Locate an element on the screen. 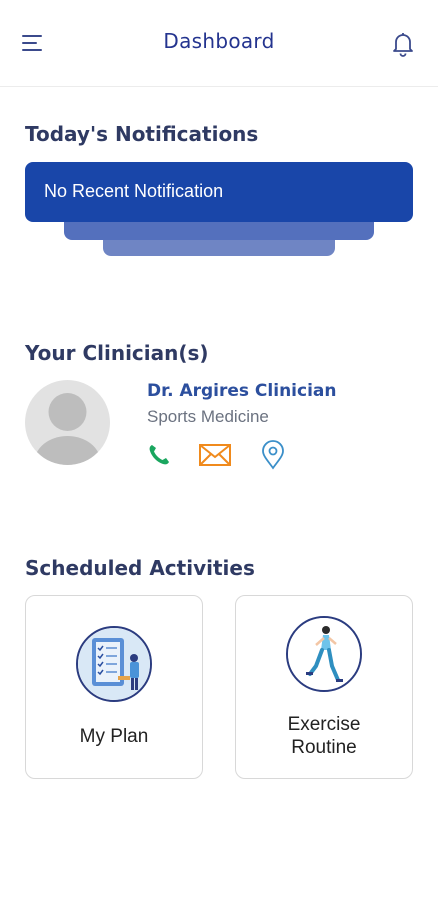 The image size is (438, 900). clinician-name: Dr. Argires Clinician is located at coordinates (241, 391).